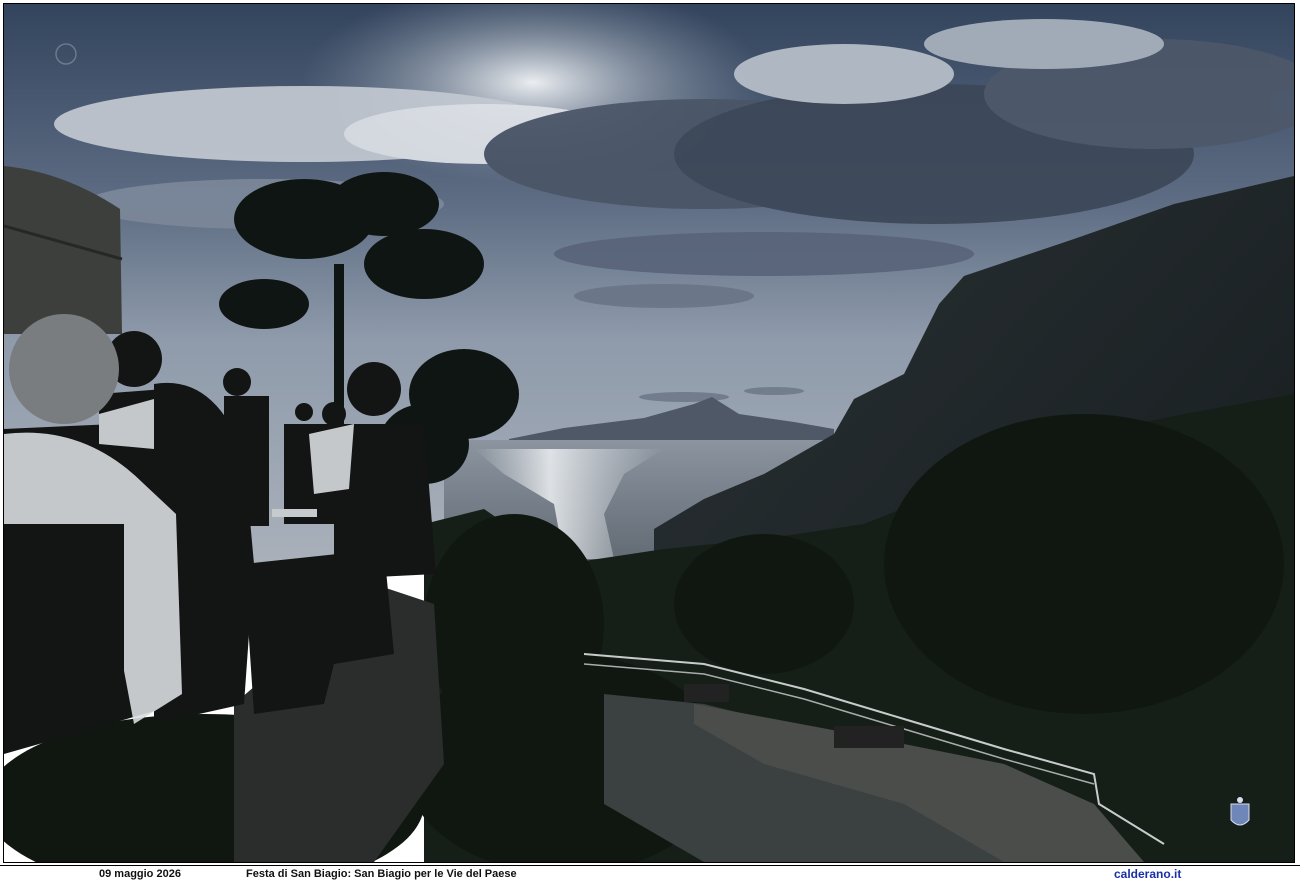 The image size is (1300, 883). What do you see at coordinates (1147, 874) in the screenshot?
I see `site-link: calderano.it` at bounding box center [1147, 874].